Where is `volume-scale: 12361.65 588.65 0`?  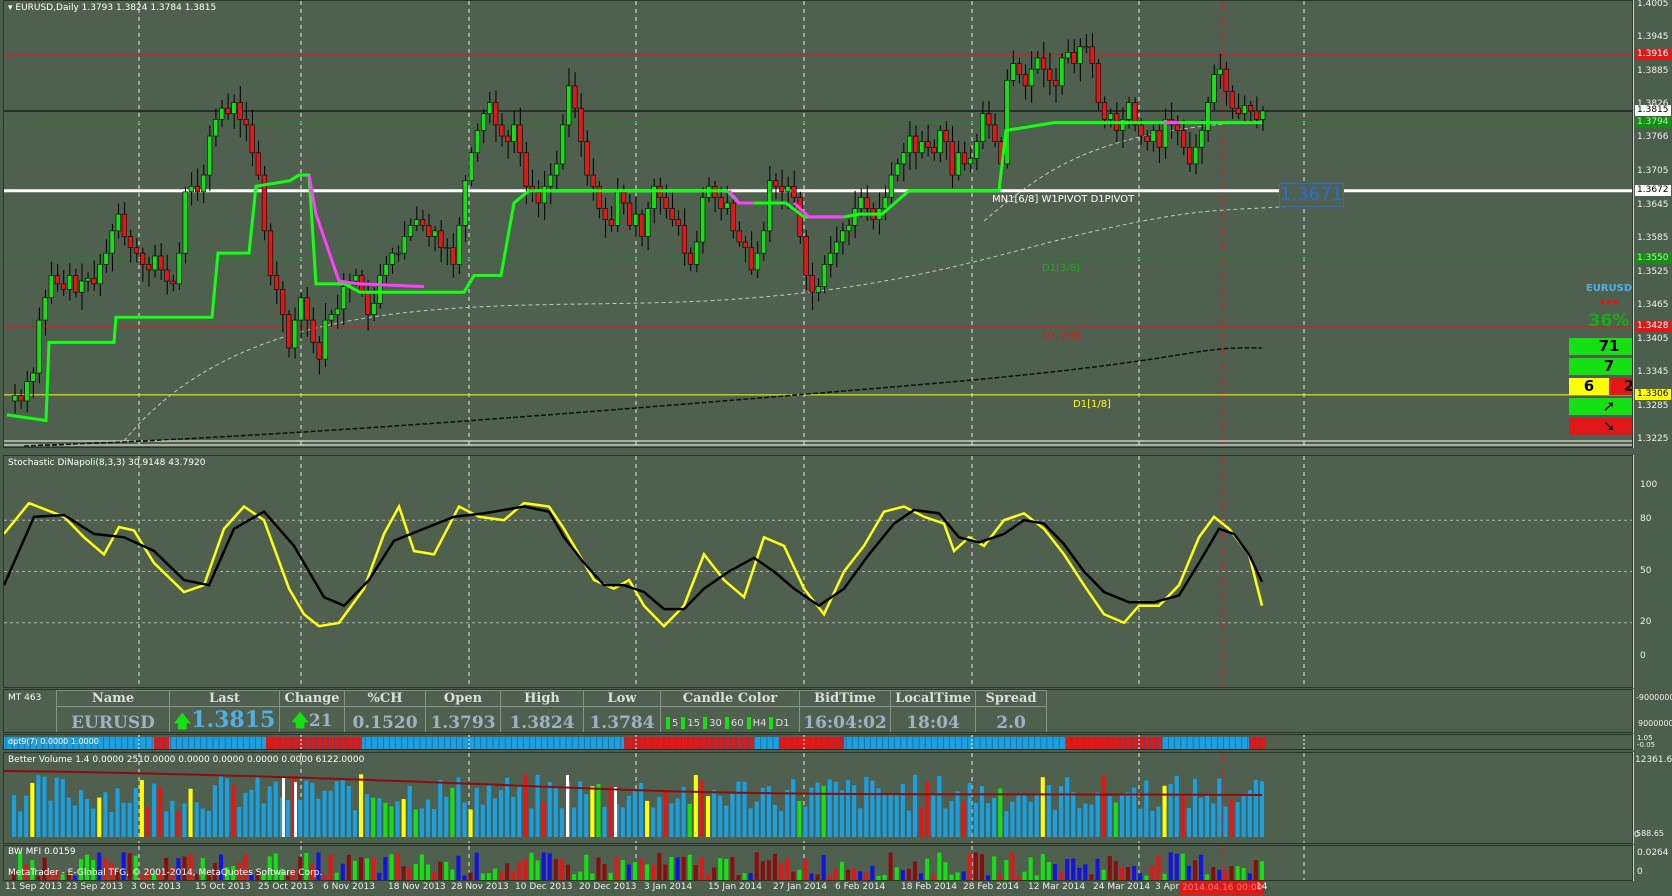
volume-scale: 12361.65 588.65 0 is located at coordinates (1652, 798).